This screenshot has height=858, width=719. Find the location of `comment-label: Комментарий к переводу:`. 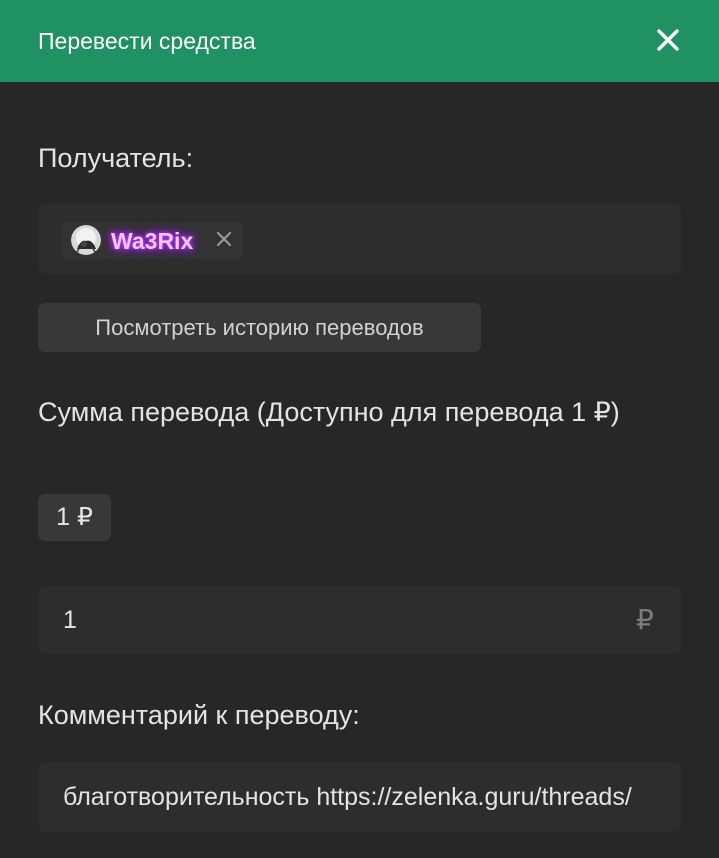

comment-label: Комментарий к переводу: is located at coordinates (199, 715).